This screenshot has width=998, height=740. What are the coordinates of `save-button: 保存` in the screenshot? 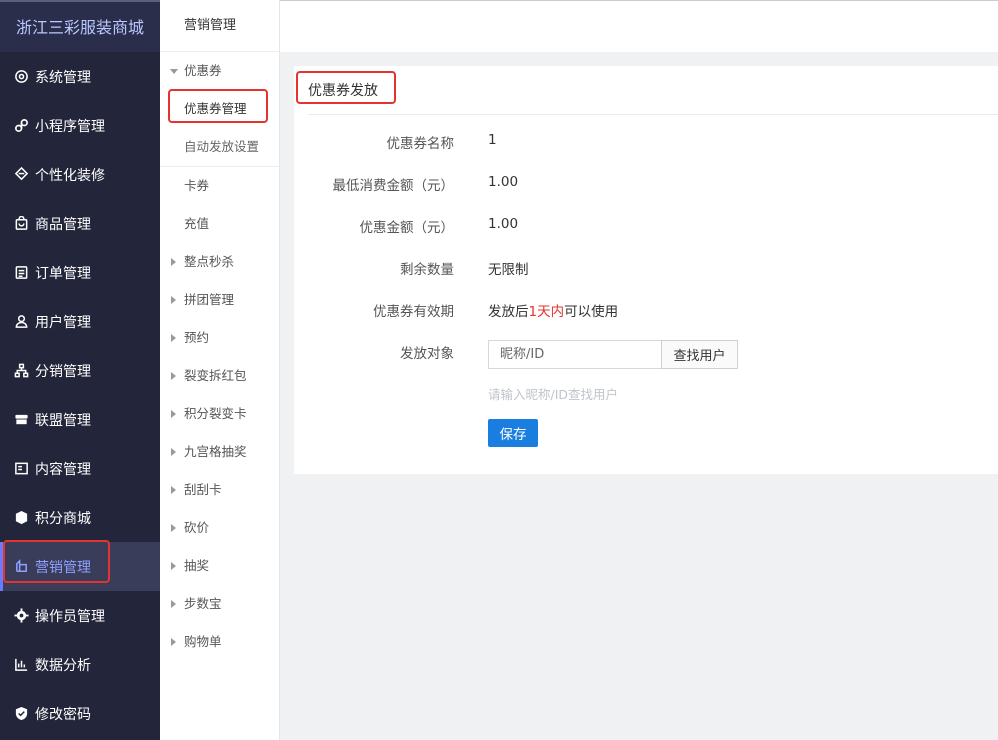 It's located at (513, 433).